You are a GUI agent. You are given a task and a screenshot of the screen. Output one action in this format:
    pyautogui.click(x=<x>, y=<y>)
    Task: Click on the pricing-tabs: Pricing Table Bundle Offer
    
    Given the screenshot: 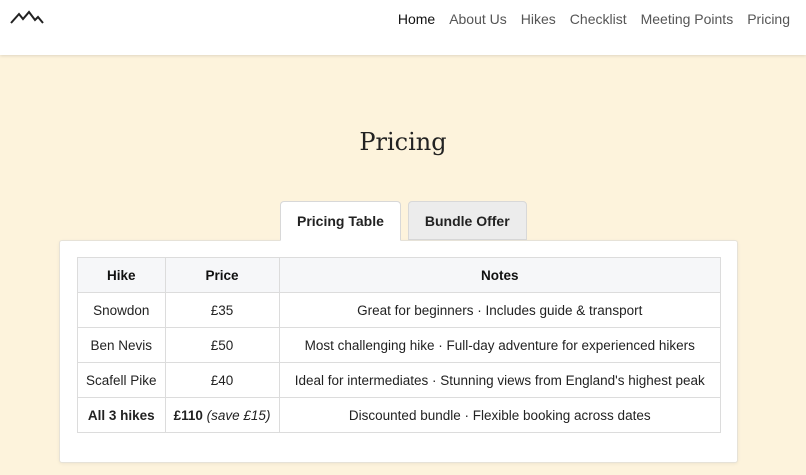 What is the action you would take?
    pyautogui.click(x=403, y=221)
    